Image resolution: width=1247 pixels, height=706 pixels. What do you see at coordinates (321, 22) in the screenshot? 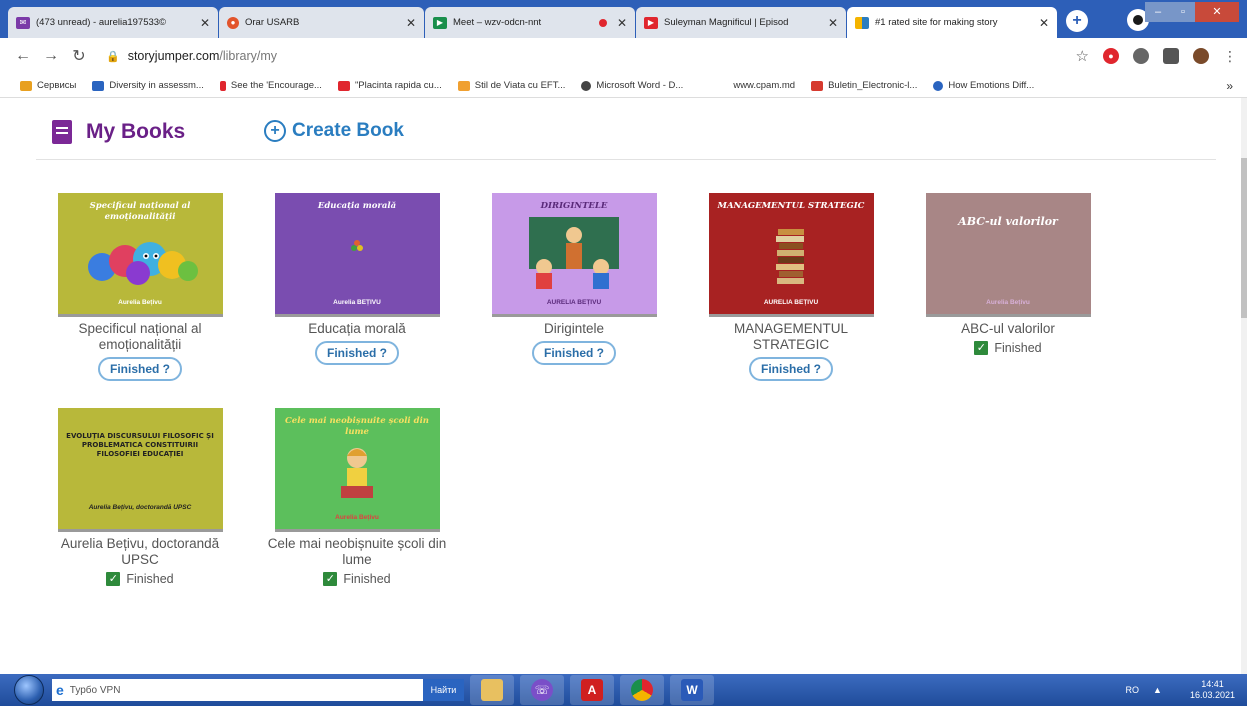
I see `tab-orar: ● Orar USARB ✕` at bounding box center [321, 22].